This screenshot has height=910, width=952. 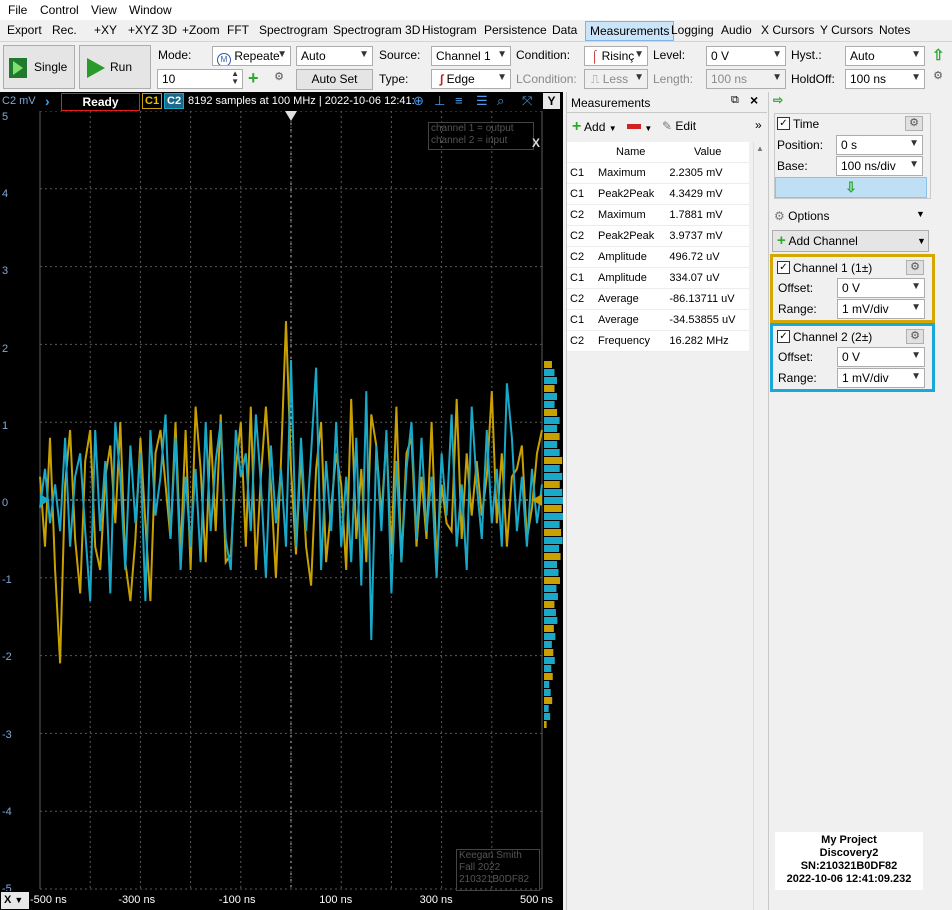 I want to click on condition-select: ⌠ Risinç ▼, so click(x=616, y=56).